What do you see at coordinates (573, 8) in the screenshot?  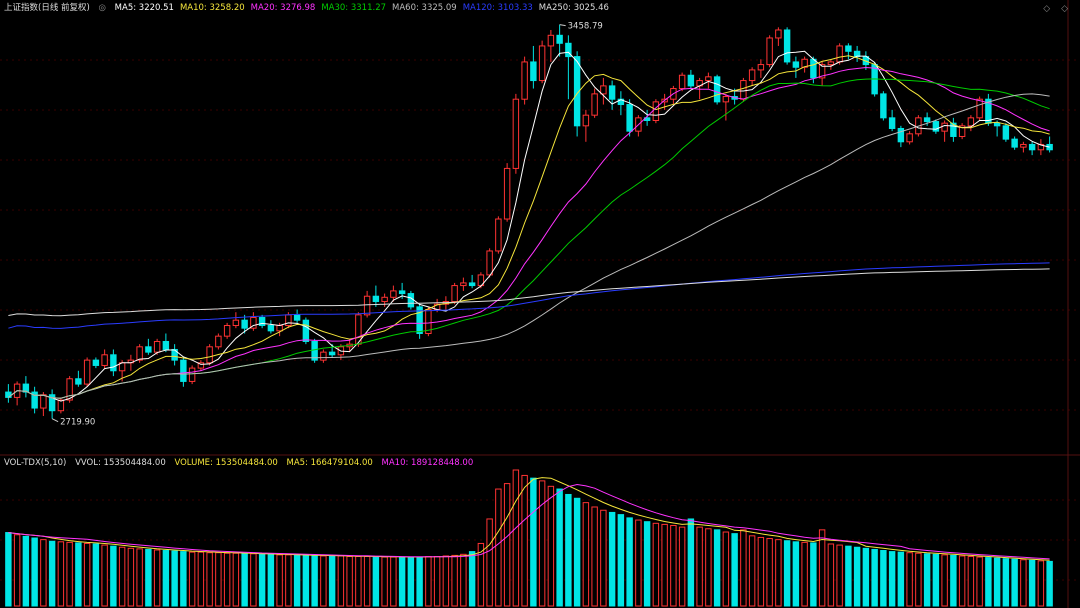 I see `ma-legend-item: MA250: 3025.46` at bounding box center [573, 8].